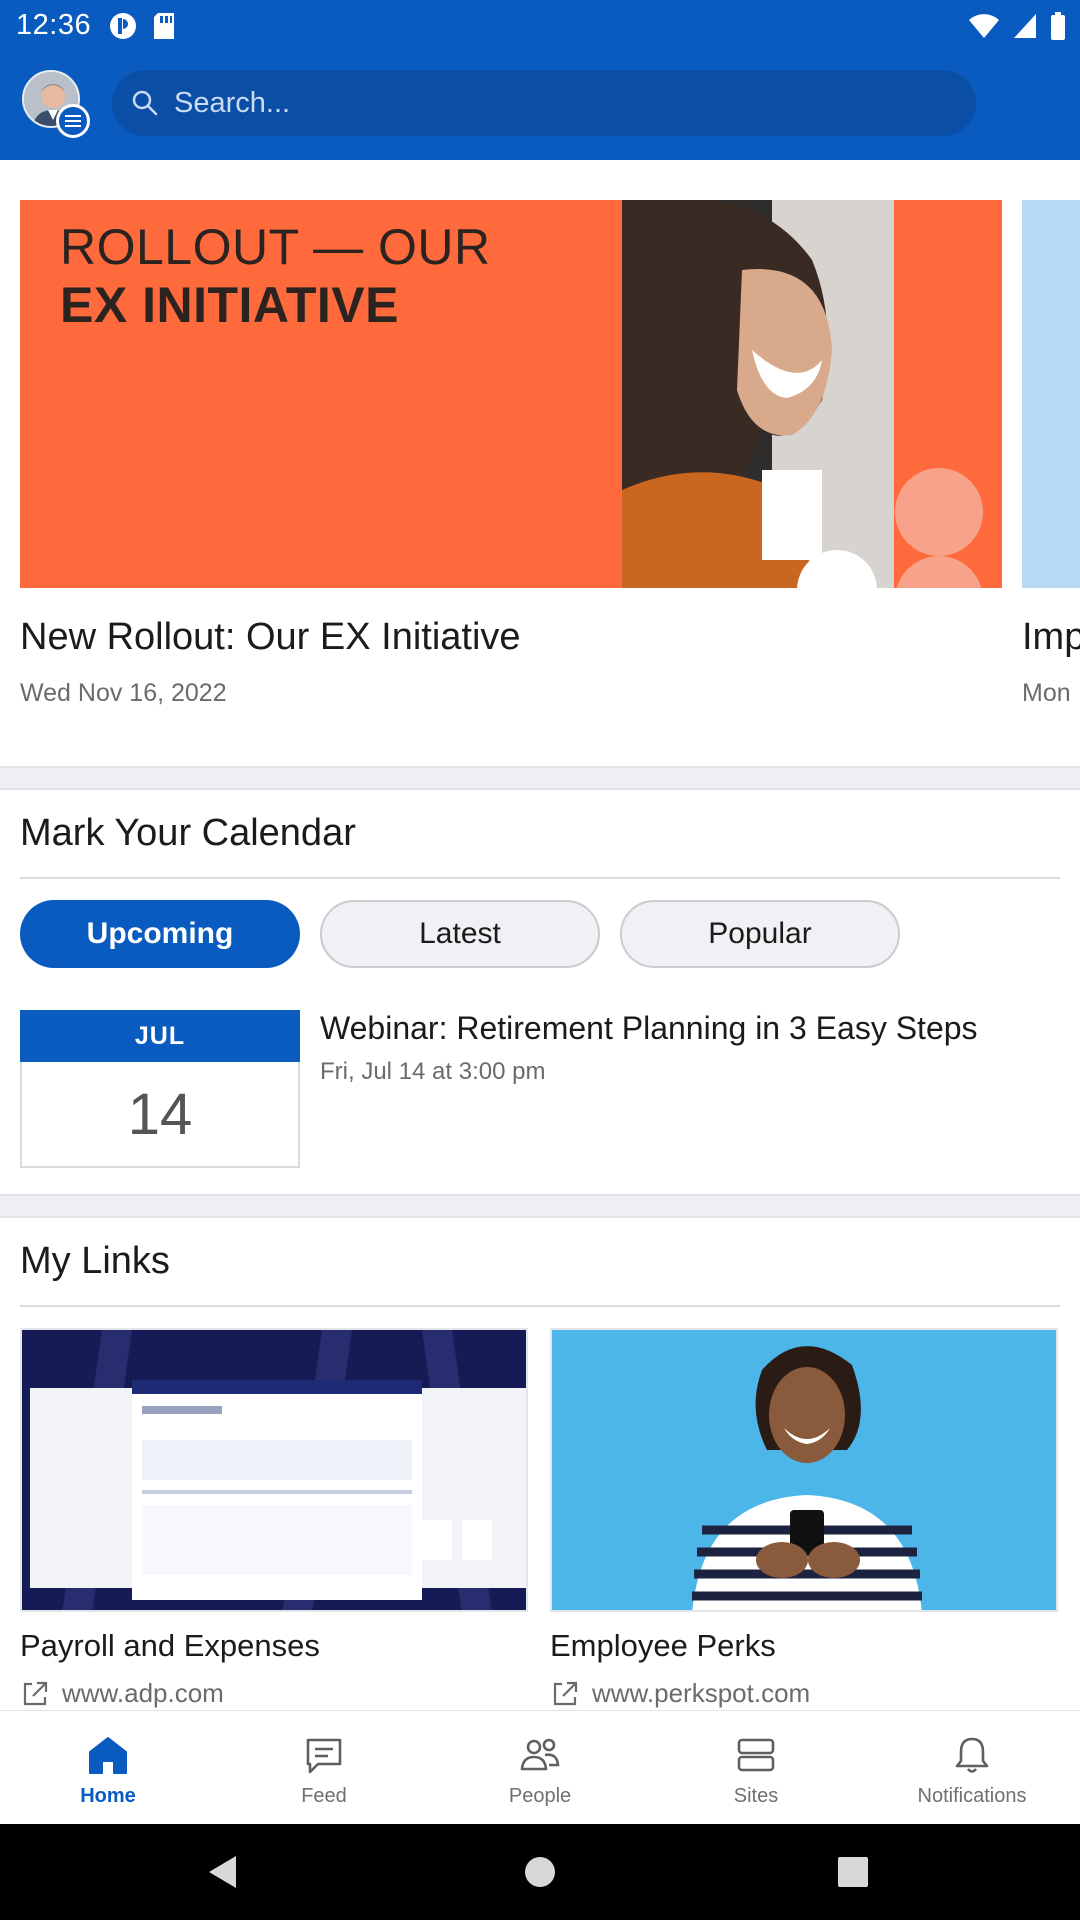  What do you see at coordinates (853, 1872) in the screenshot?
I see `recents-icon` at bounding box center [853, 1872].